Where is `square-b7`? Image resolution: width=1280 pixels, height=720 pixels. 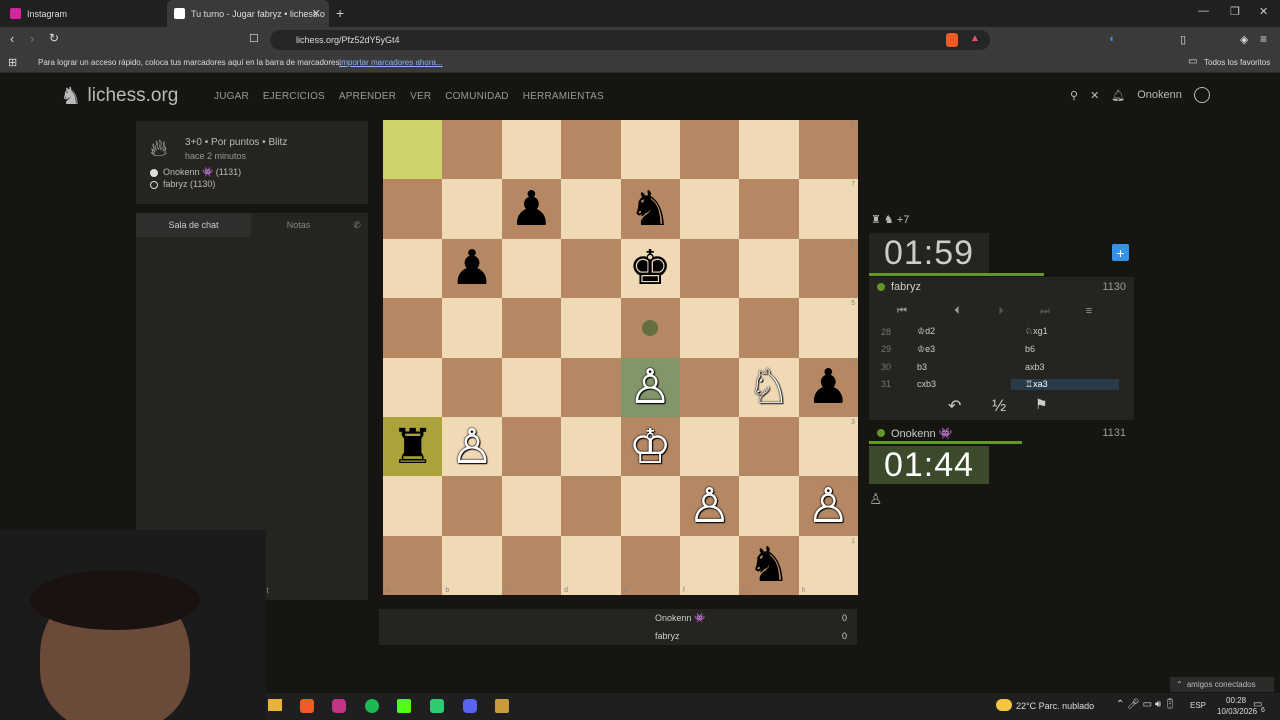 square-b7 is located at coordinates (472, 209).